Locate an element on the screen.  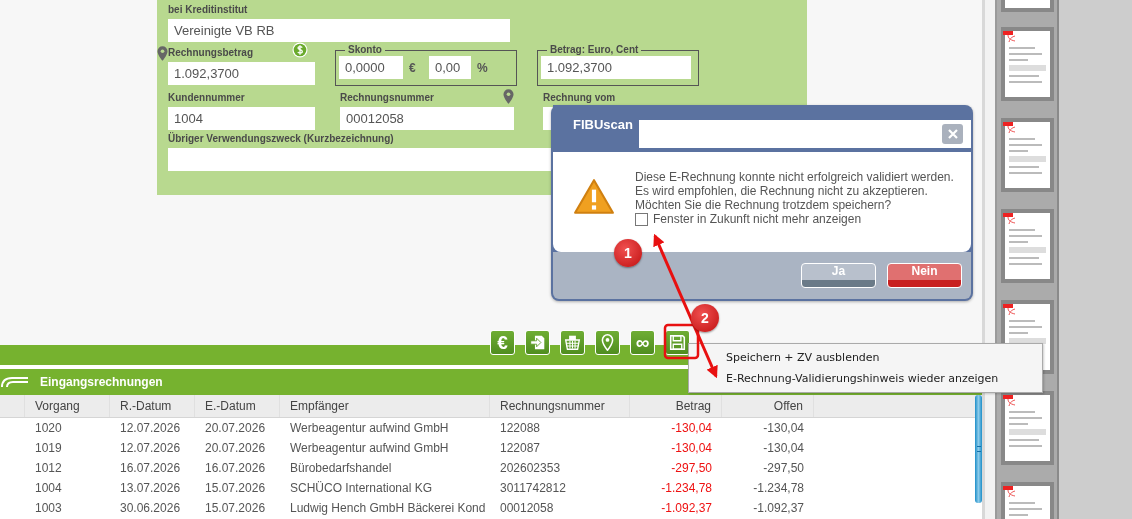
dialog-message: Diese E-Rechnung konnte nicht erfolgreich validiert werden. is located at coordinates (794, 177).